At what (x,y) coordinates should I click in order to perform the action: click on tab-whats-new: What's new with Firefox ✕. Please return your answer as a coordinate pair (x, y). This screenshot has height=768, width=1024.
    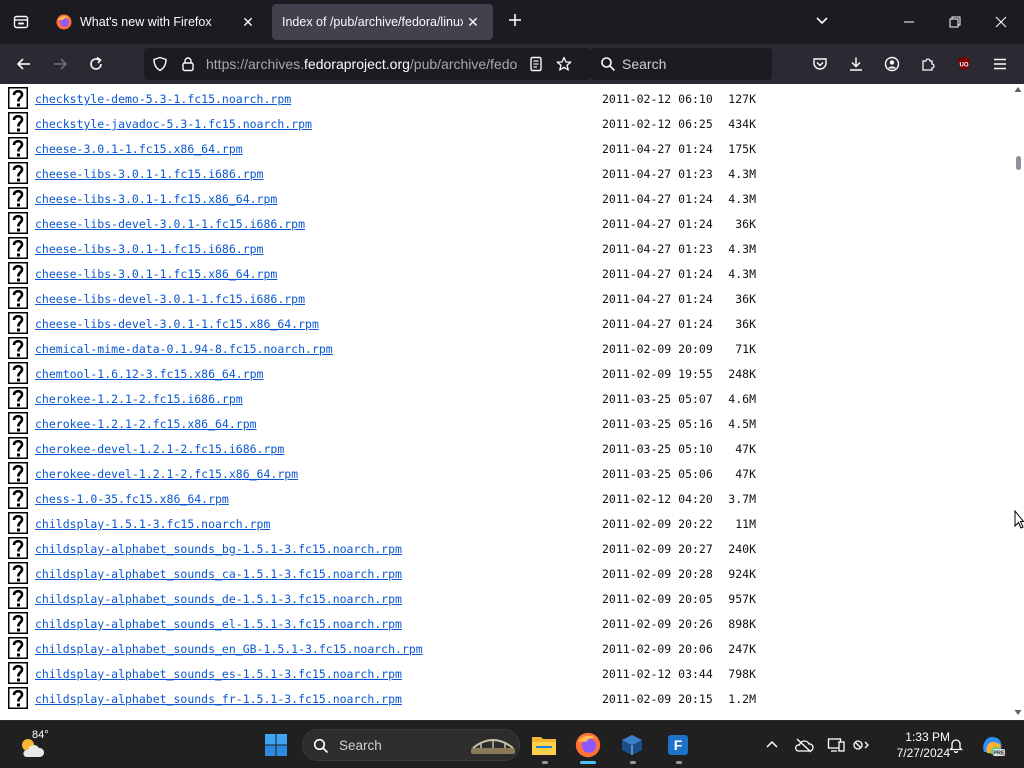
    Looking at the image, I should click on (157, 22).